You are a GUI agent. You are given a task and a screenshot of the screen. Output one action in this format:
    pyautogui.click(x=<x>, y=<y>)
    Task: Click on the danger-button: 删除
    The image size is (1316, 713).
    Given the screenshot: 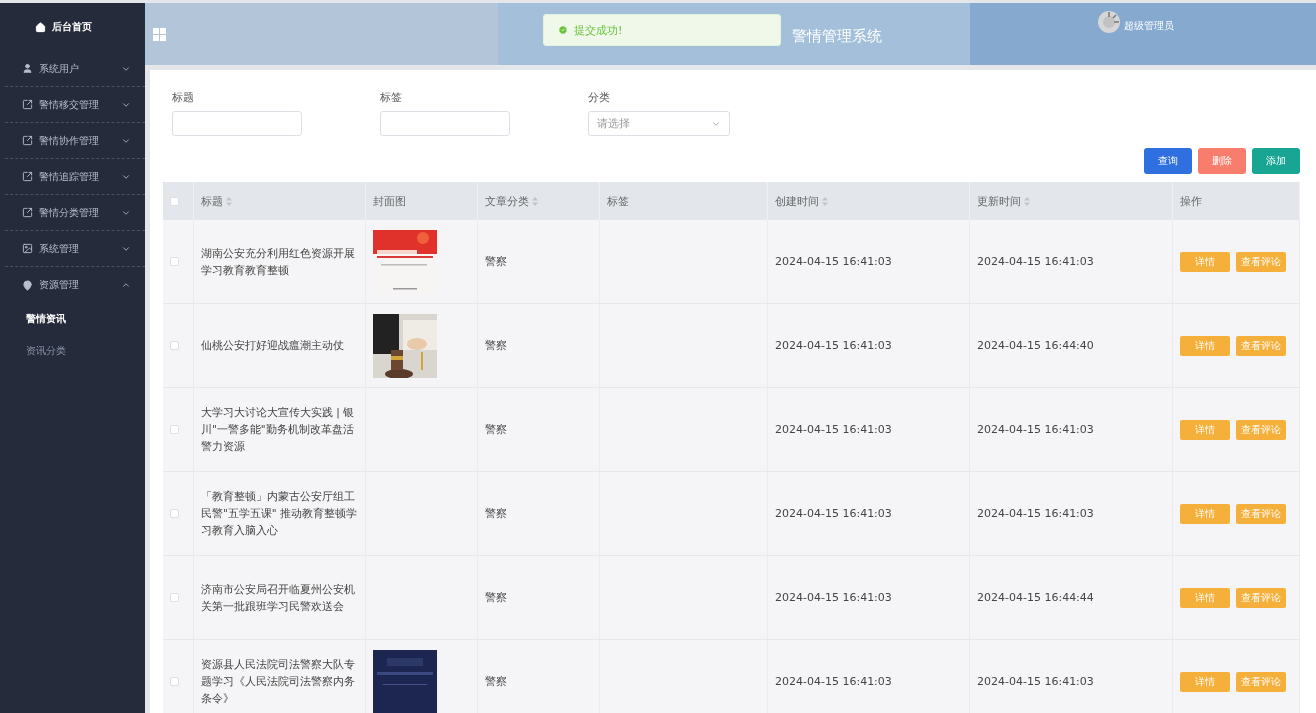 What is the action you would take?
    pyautogui.click(x=1222, y=161)
    